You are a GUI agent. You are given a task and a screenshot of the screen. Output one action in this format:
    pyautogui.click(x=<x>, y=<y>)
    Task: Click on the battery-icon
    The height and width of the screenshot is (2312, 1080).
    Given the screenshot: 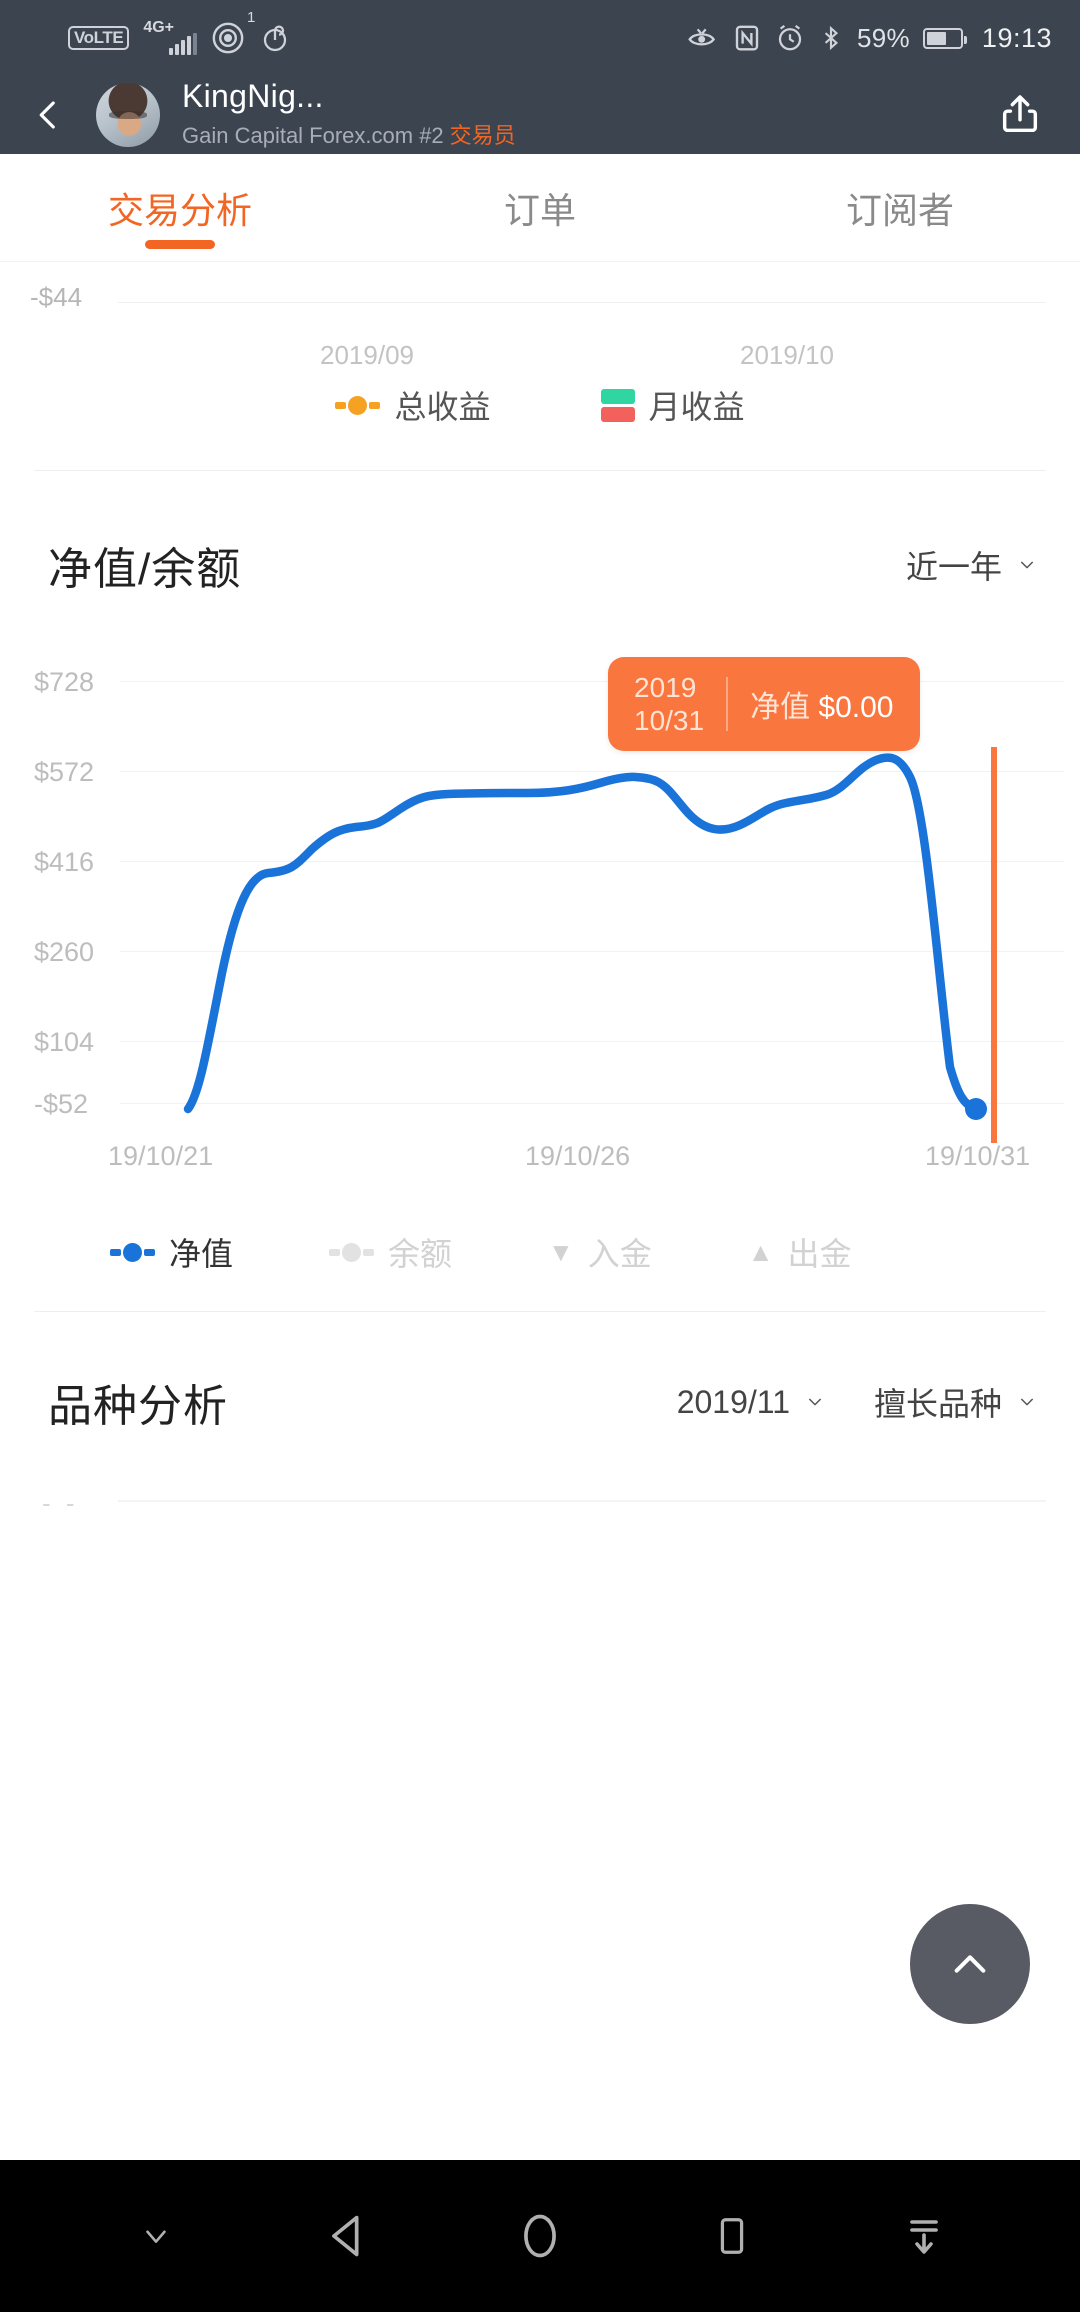 What is the action you would take?
    pyautogui.click(x=944, y=38)
    